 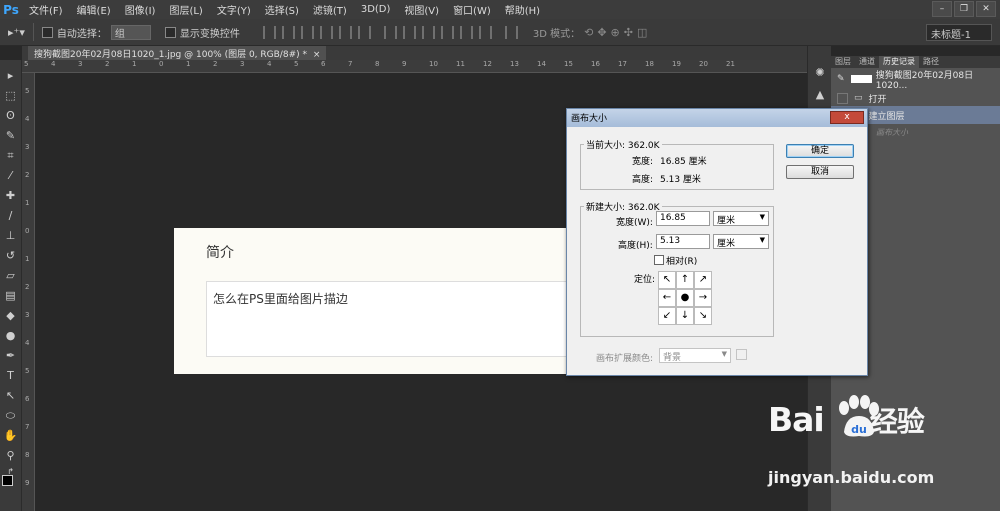 I want to click on lasso-tool-icon: ʘ, so click(x=10, y=115).